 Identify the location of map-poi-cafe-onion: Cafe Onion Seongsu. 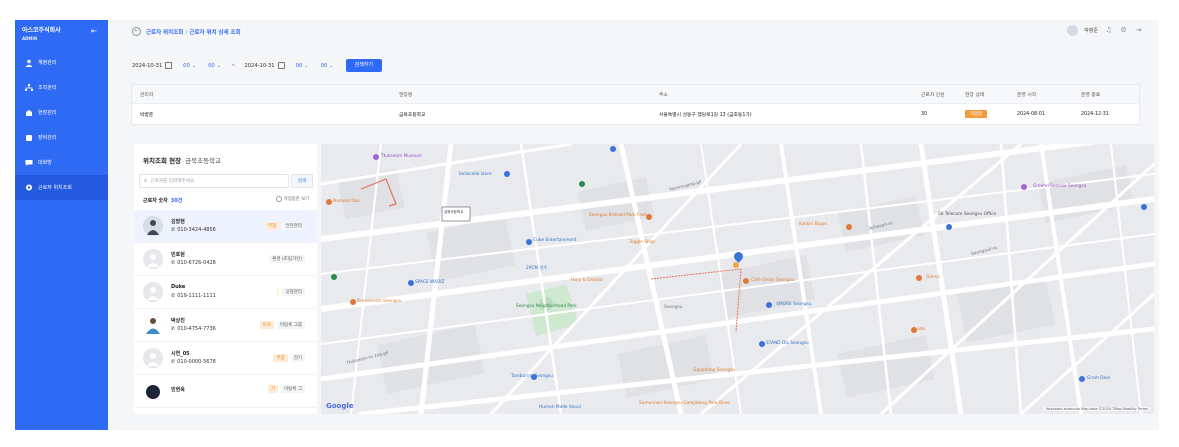
(773, 280).